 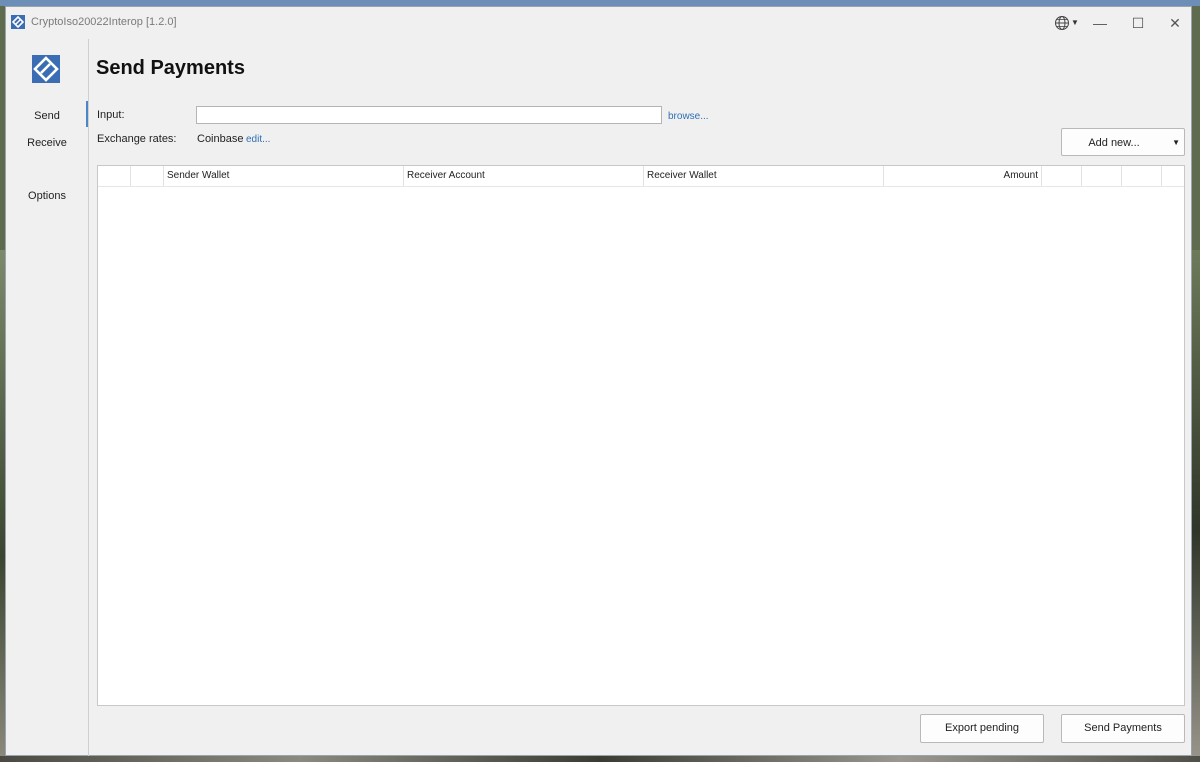 I want to click on send-payments-button: Send Payments, so click(x=1123, y=728).